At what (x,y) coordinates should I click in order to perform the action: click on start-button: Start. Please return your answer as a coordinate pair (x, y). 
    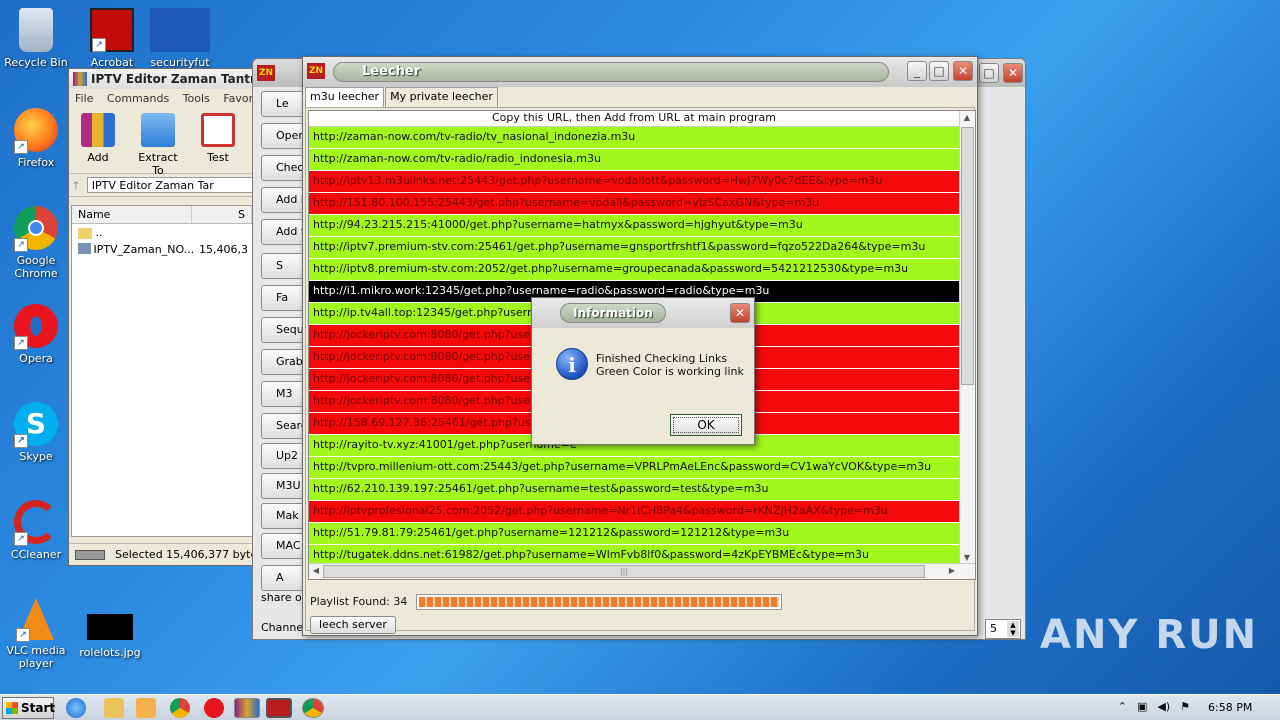
    Looking at the image, I should click on (28, 708).